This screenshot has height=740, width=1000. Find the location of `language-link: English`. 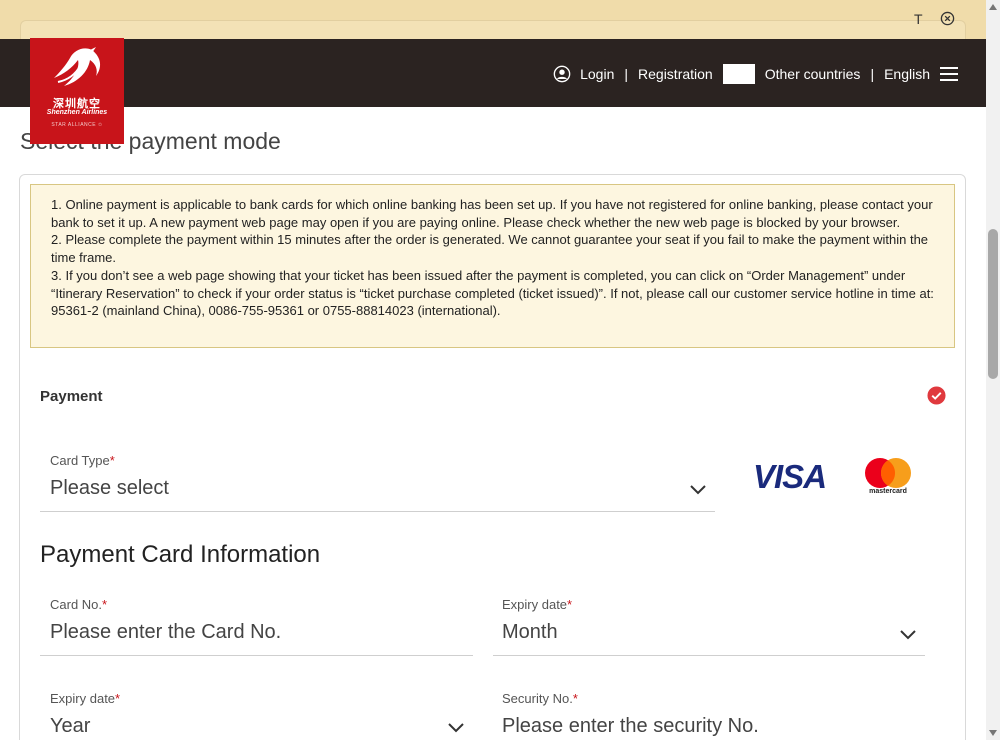

language-link: English is located at coordinates (907, 74).